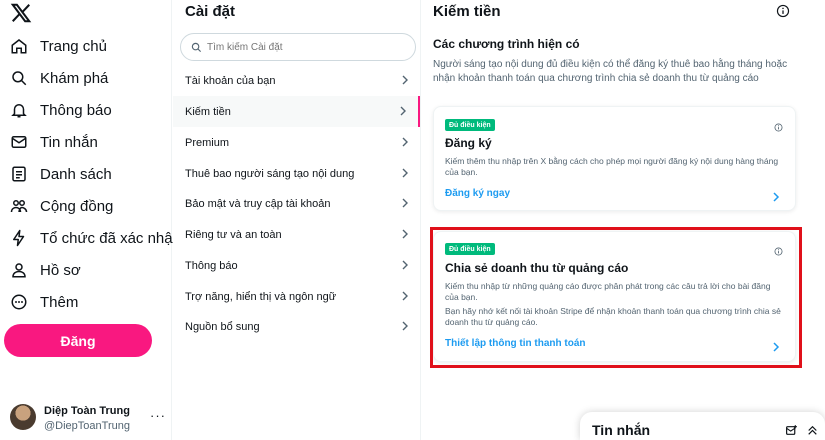  Describe the element at coordinates (210, 11) in the screenshot. I see `settings-title: Cài đặt` at that location.